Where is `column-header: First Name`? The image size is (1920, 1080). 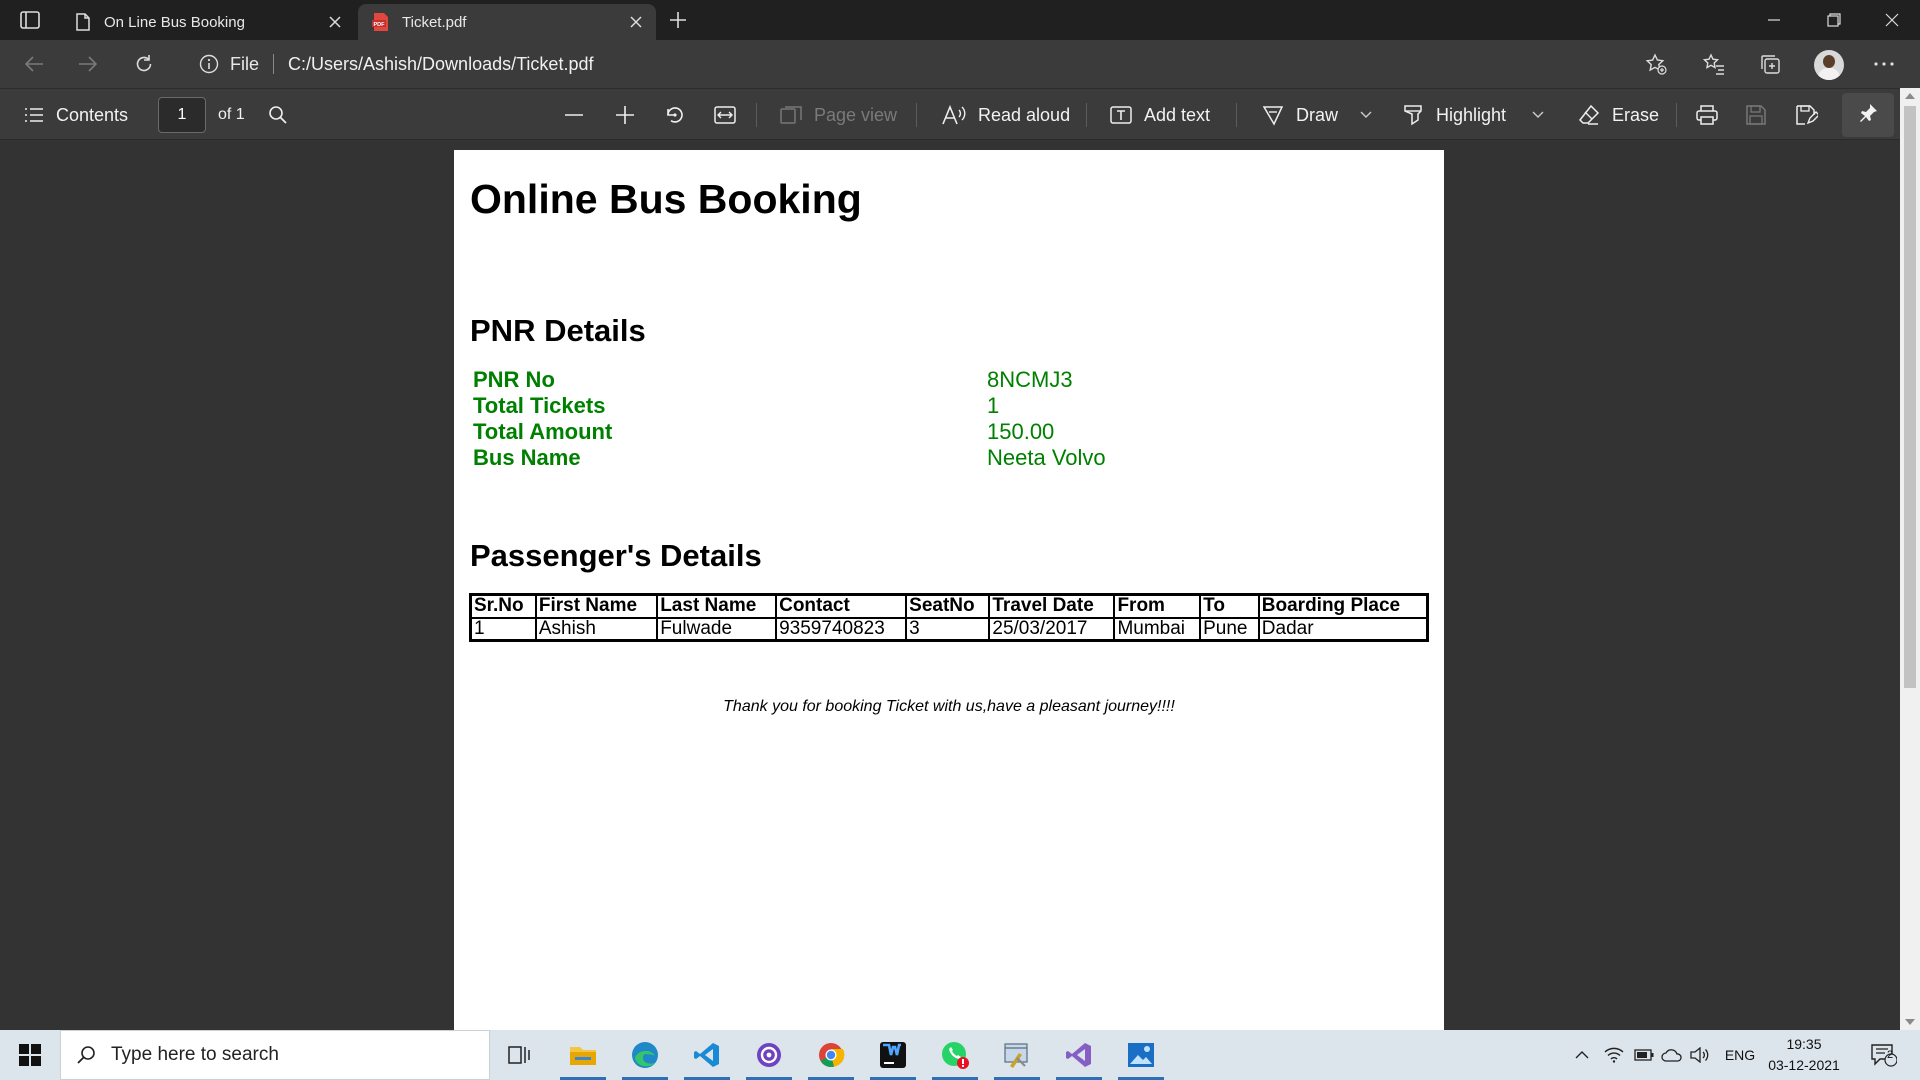 column-header: First Name is located at coordinates (596, 606).